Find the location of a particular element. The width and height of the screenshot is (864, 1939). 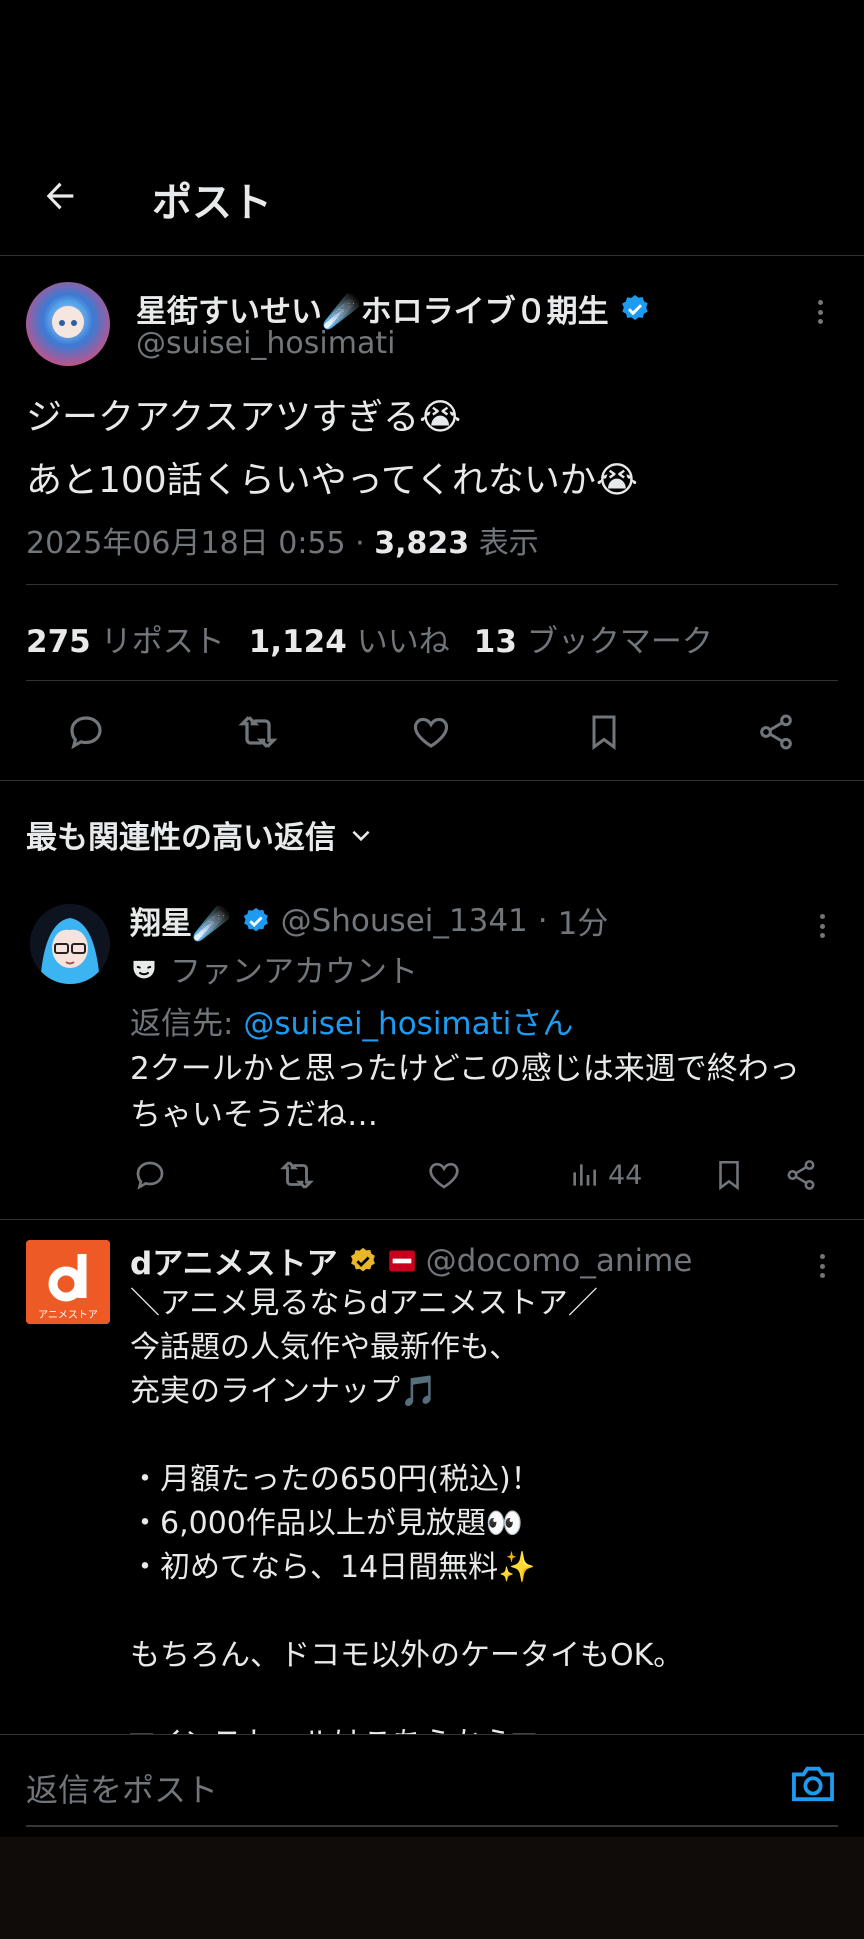

views-label: 表示 is located at coordinates (508, 543).